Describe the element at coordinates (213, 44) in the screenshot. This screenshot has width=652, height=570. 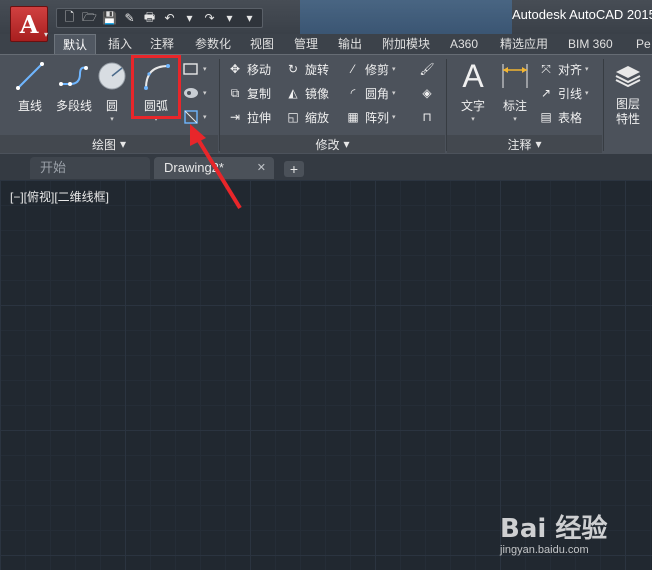
I see `tab-parametric: 参数化` at that location.